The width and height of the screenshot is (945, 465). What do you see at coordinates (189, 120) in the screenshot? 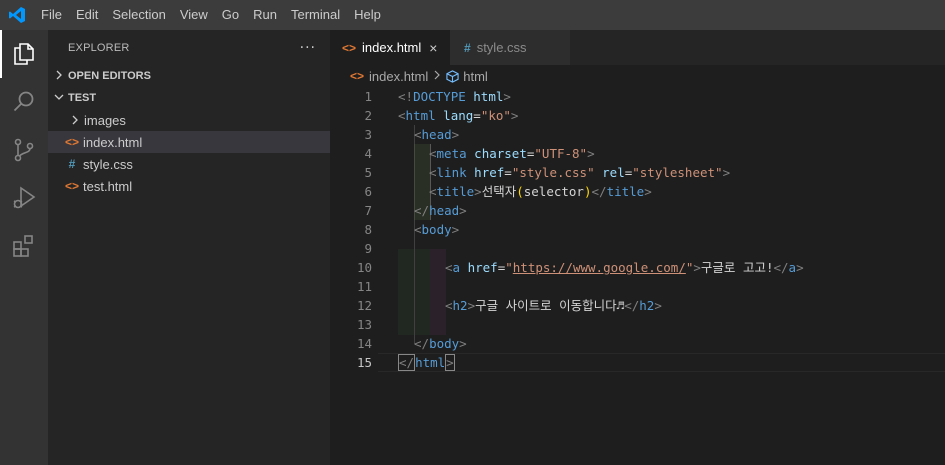
I see `tree-item-images: images` at bounding box center [189, 120].